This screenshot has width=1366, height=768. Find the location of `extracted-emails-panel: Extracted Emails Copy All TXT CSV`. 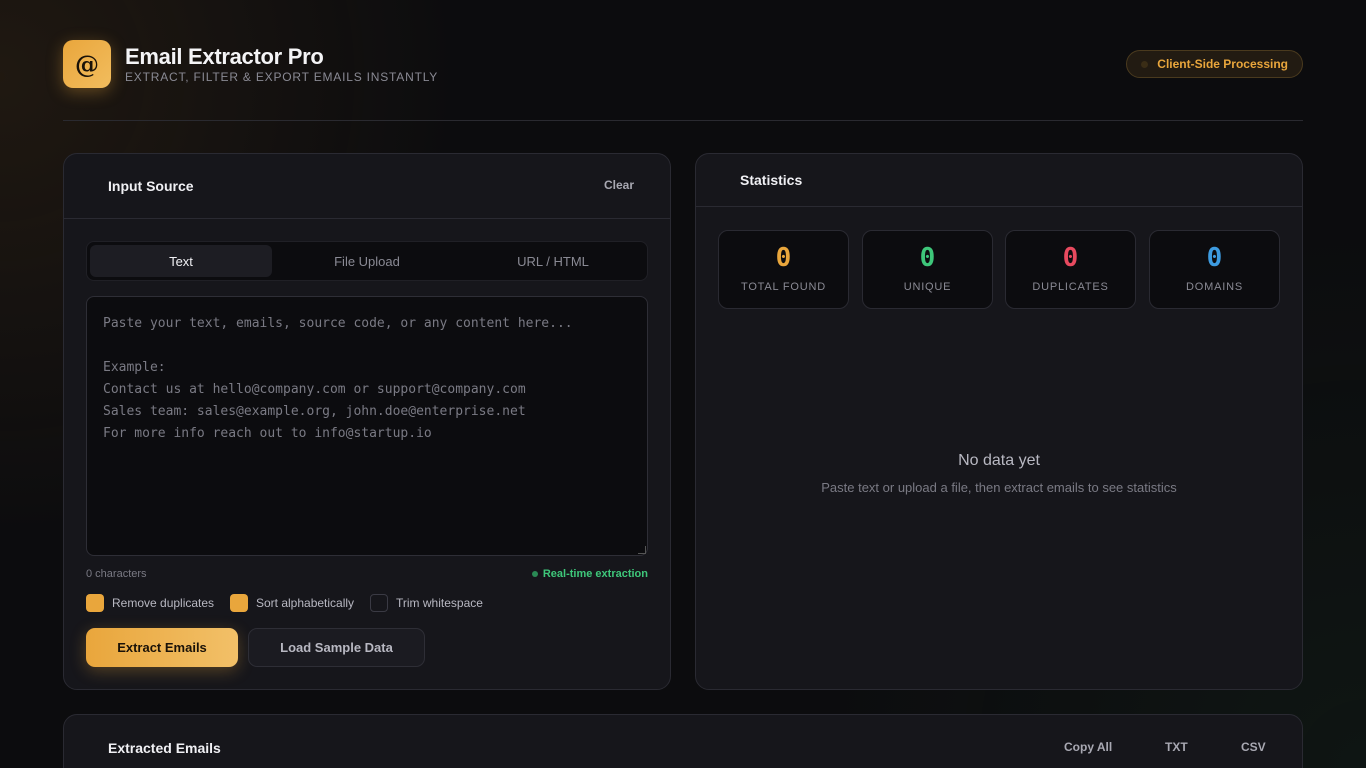

extracted-emails-panel: Extracted Emails Copy All TXT CSV is located at coordinates (683, 741).